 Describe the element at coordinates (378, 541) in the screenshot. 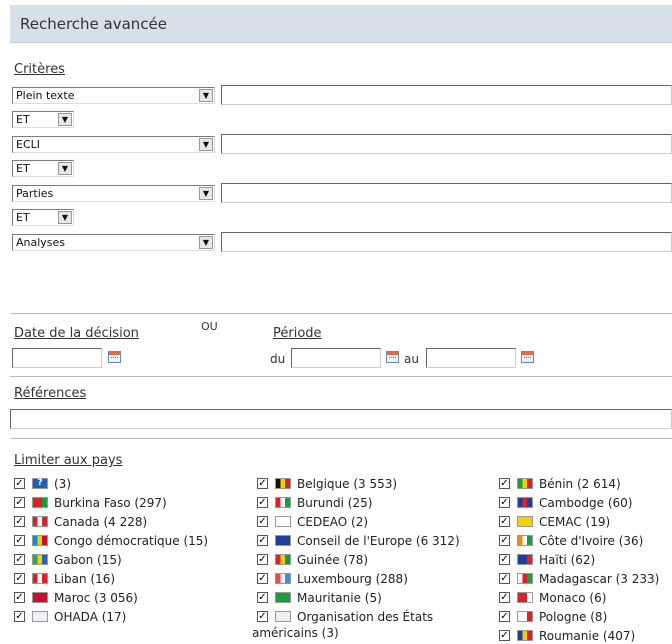

I see `country-name: Conseil de l'Europe (6 312)` at that location.